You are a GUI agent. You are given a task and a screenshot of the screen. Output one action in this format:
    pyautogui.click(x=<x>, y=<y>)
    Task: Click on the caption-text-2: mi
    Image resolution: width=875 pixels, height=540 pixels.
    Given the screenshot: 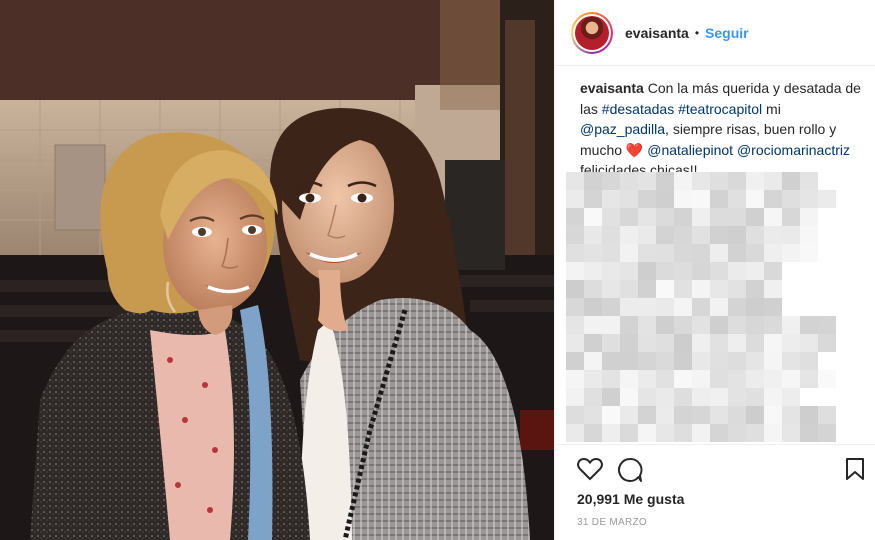 What is the action you would take?
    pyautogui.click(x=773, y=108)
    